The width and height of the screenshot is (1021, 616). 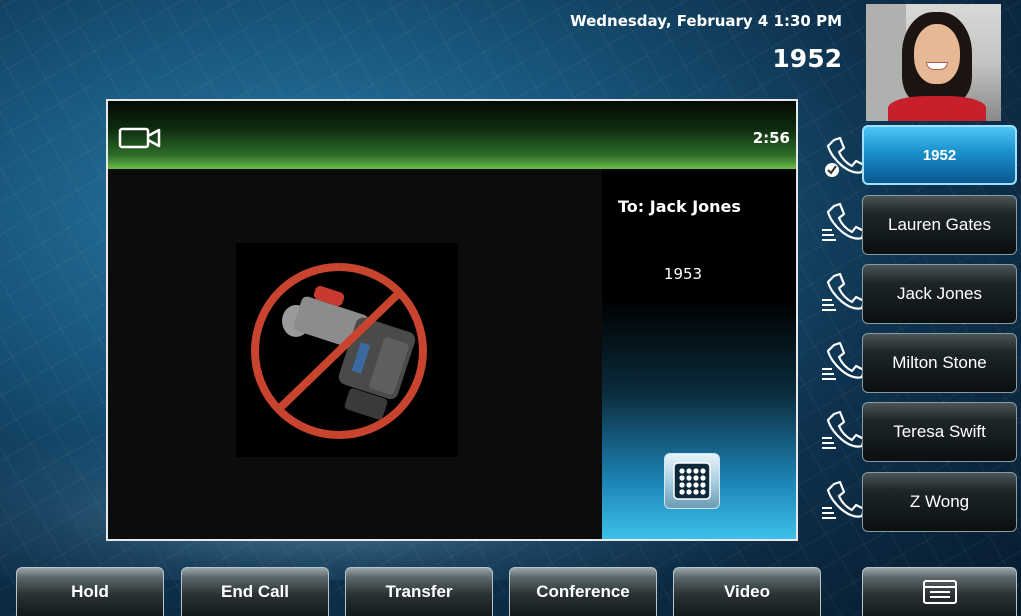 What do you see at coordinates (747, 591) in the screenshot?
I see `video-button: Video` at bounding box center [747, 591].